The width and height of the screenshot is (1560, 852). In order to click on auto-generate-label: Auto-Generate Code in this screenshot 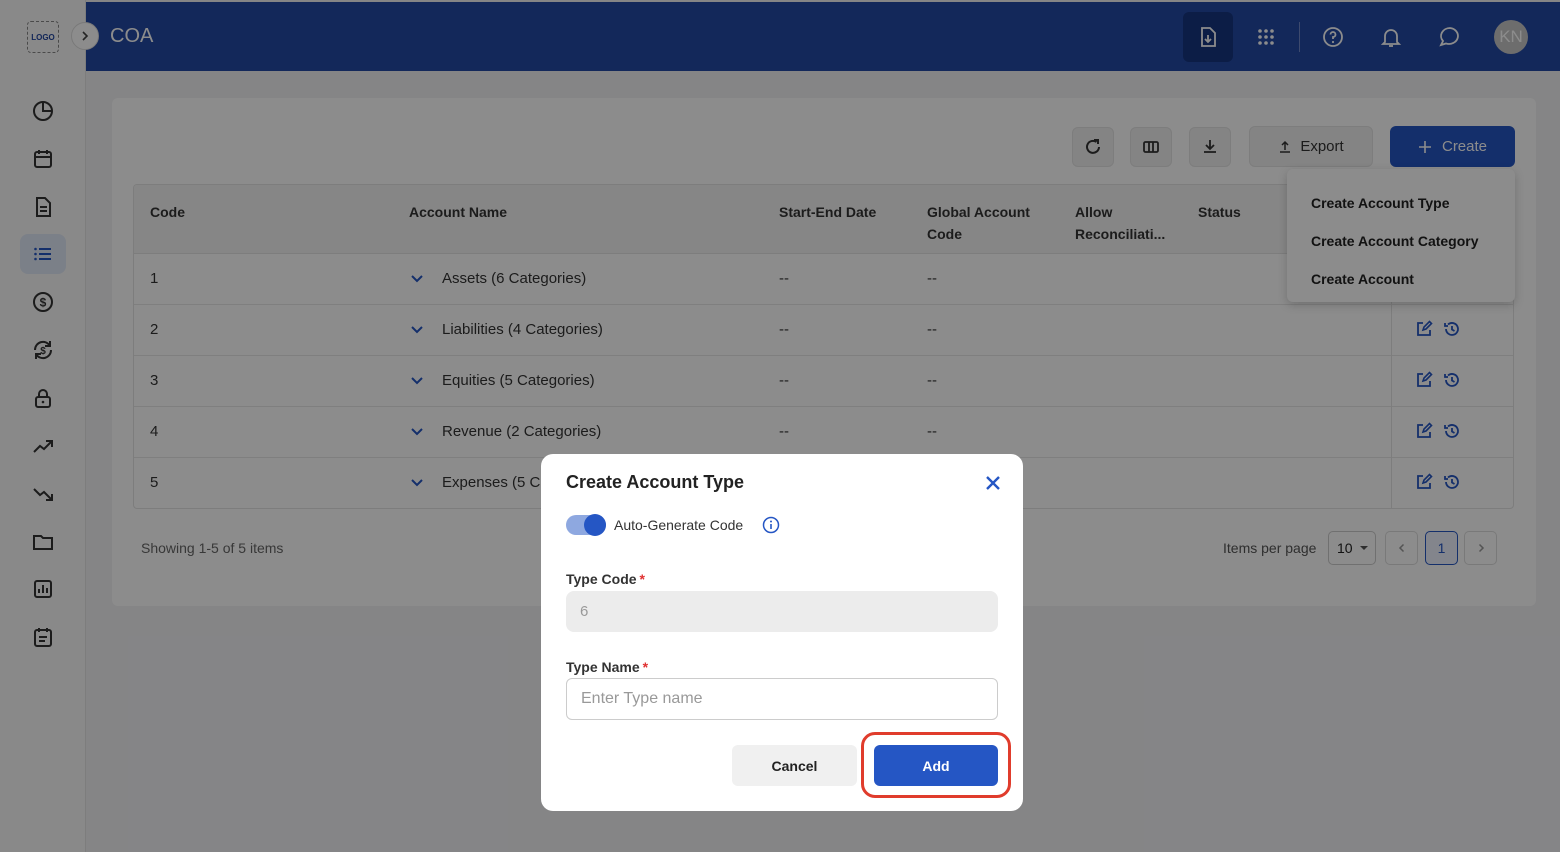, I will do `click(679, 525)`.